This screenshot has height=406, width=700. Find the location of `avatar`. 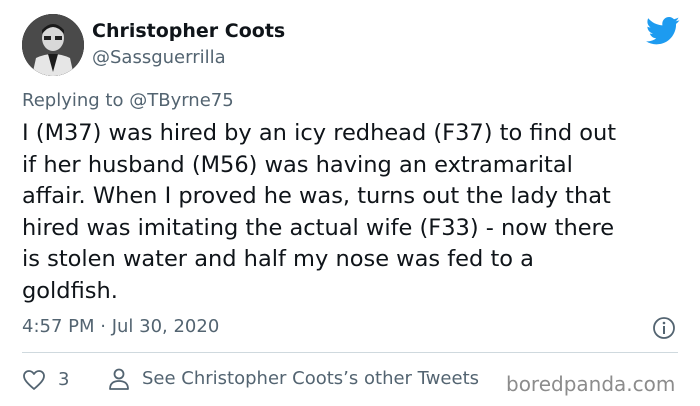

avatar is located at coordinates (53, 45).